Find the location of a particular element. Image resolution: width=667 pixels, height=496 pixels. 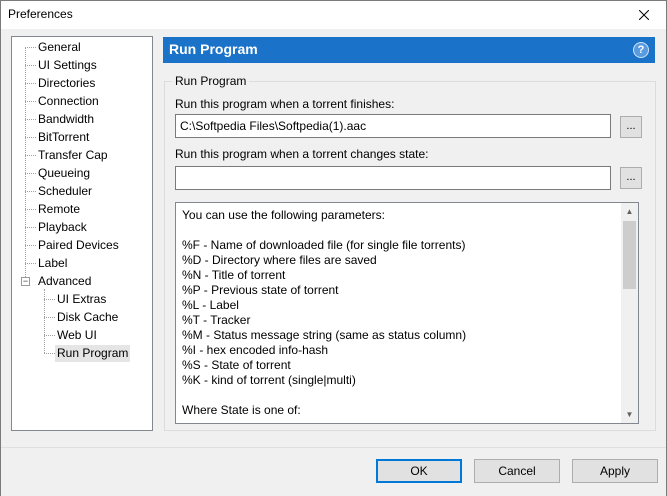

tree-item-queueing: Queueing is located at coordinates (64, 173).